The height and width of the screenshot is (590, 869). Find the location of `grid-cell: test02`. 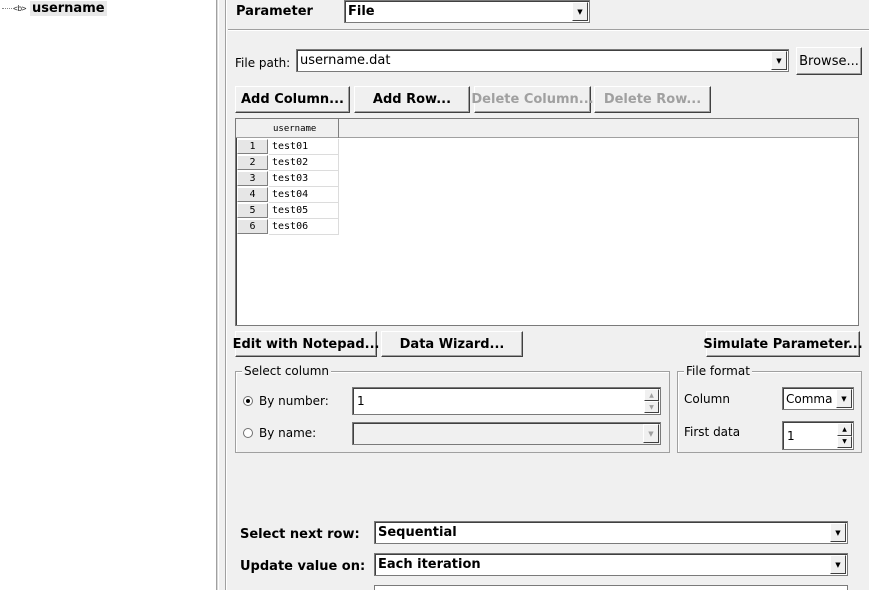

grid-cell: test02 is located at coordinates (304, 163).